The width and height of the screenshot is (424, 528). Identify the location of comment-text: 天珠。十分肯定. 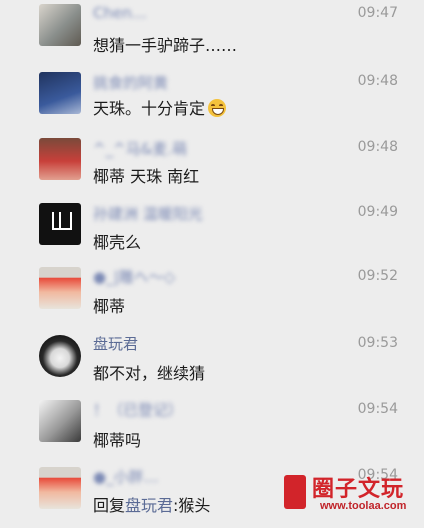
(160, 107).